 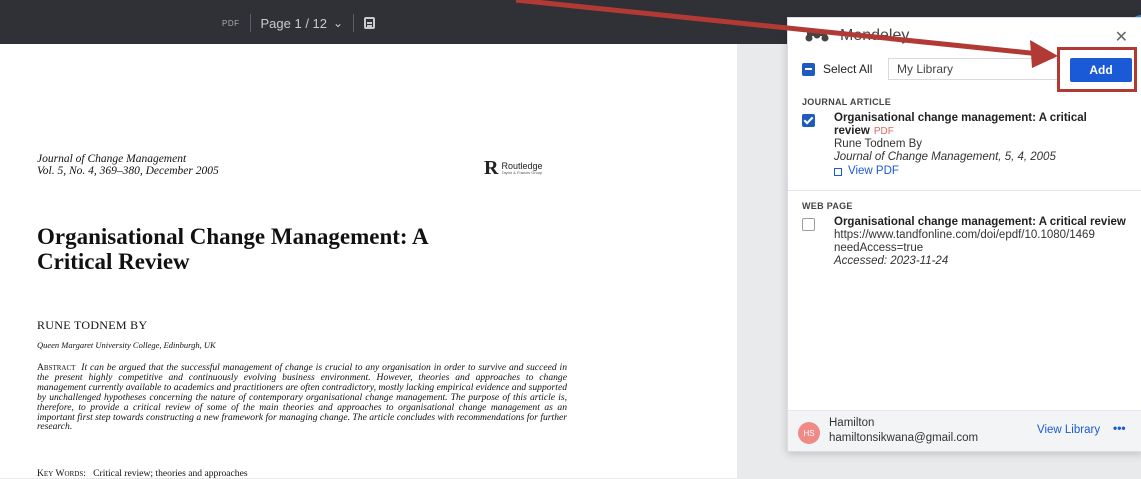 What do you see at coordinates (786, 34) in the screenshot?
I see `annotation-arrow-icon` at bounding box center [786, 34].